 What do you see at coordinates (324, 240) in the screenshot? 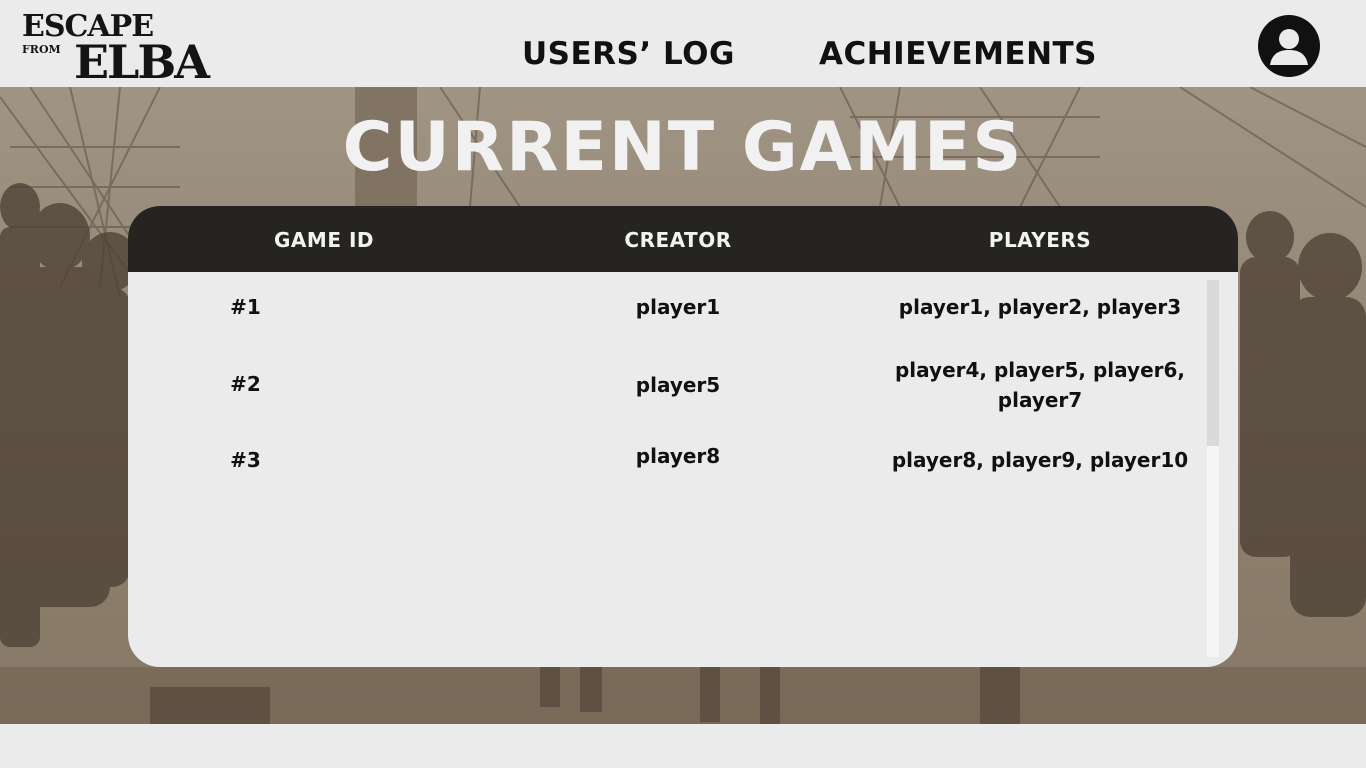
I see `column-header-game-id: GAME ID` at bounding box center [324, 240].